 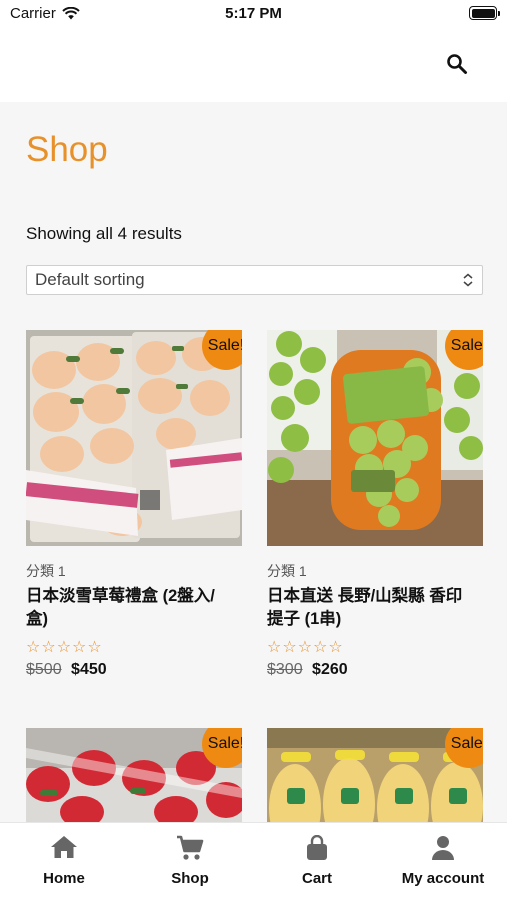 What do you see at coordinates (457, 64) in the screenshot?
I see `search-icon` at bounding box center [457, 64].